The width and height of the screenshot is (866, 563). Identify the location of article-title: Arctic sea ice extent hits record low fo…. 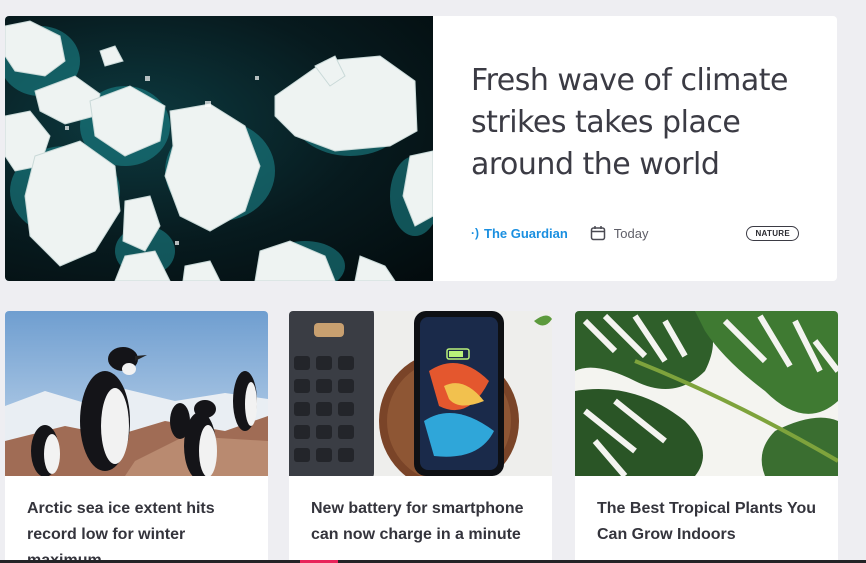
(136, 519).